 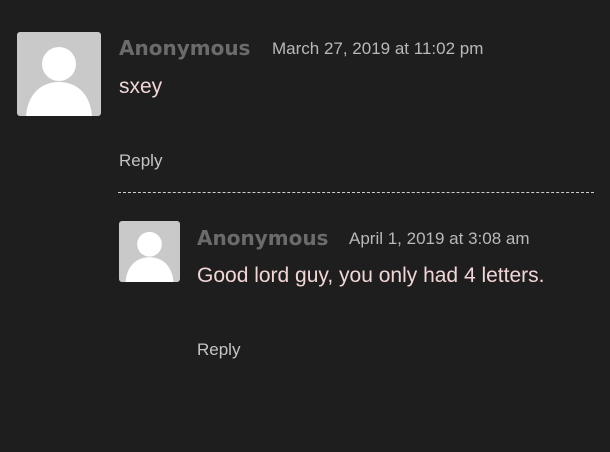 I want to click on comment-date: April 1, 2019 at 3:08 am, so click(x=439, y=239).